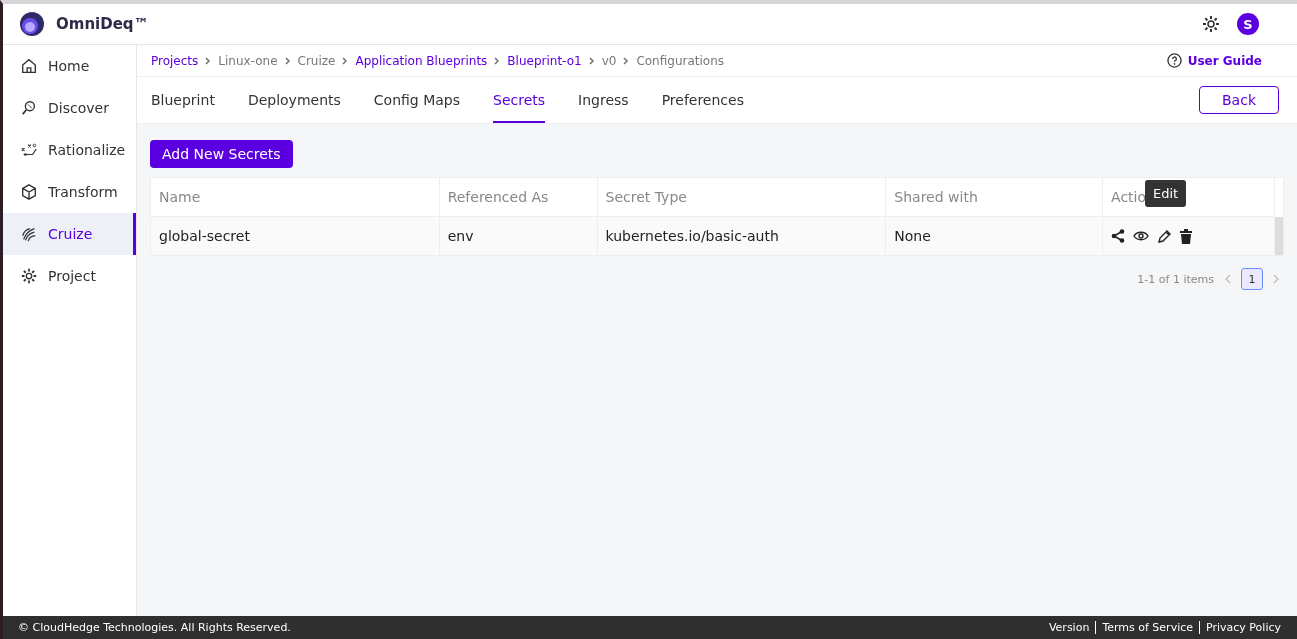 The width and height of the screenshot is (1297, 639). Describe the element at coordinates (609, 60) in the screenshot. I see `breadcrumb-text: v0` at that location.